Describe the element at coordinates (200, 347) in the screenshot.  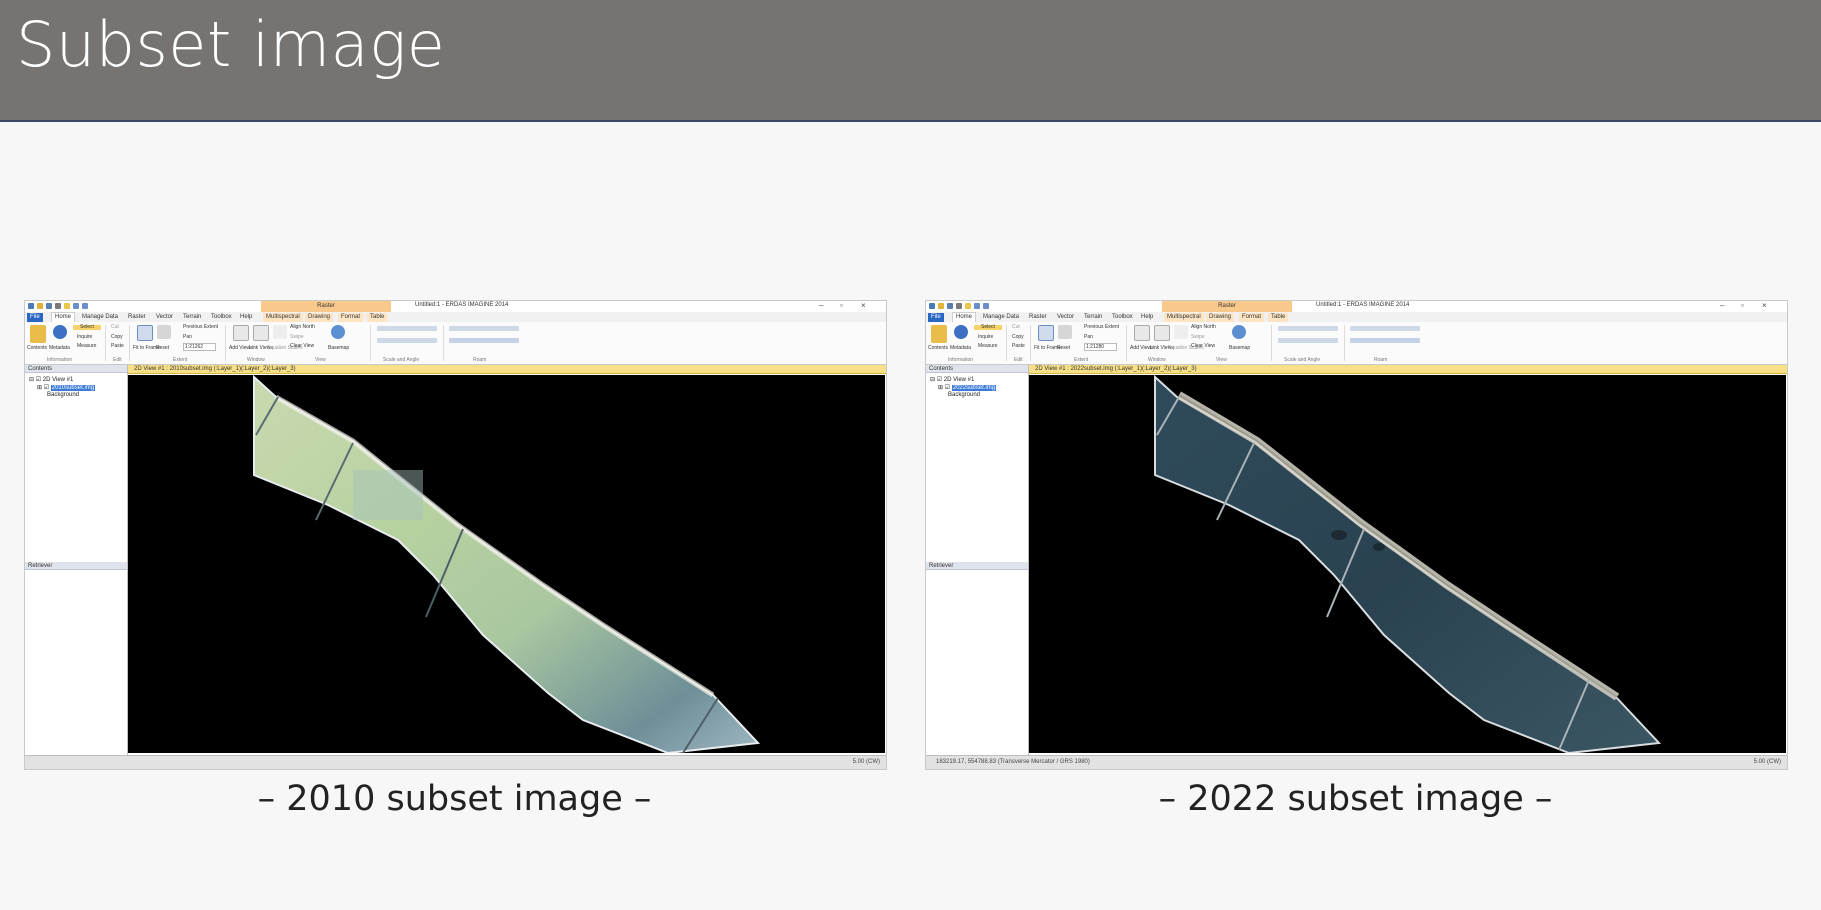
I see `scale-field: 1:21262` at that location.